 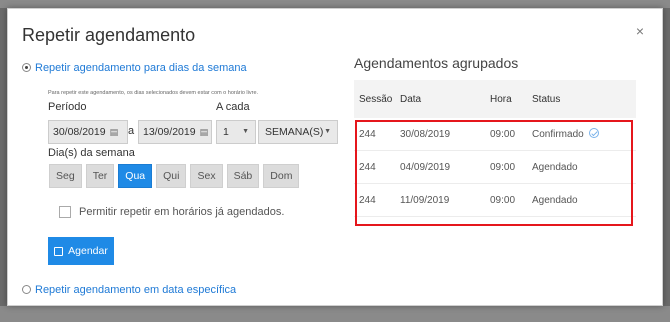 What do you see at coordinates (65, 176) in the screenshot?
I see `weekday-button-seg: Seg` at bounding box center [65, 176].